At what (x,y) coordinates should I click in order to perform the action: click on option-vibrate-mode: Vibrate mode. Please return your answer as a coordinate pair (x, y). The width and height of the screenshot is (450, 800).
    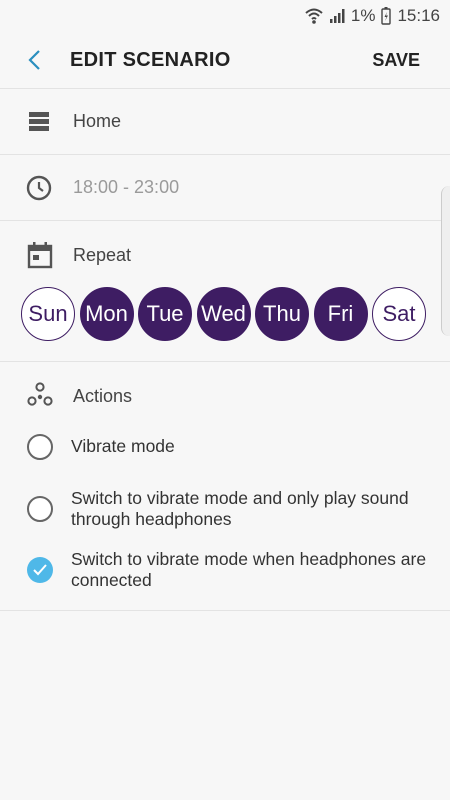
    Looking at the image, I should click on (225, 447).